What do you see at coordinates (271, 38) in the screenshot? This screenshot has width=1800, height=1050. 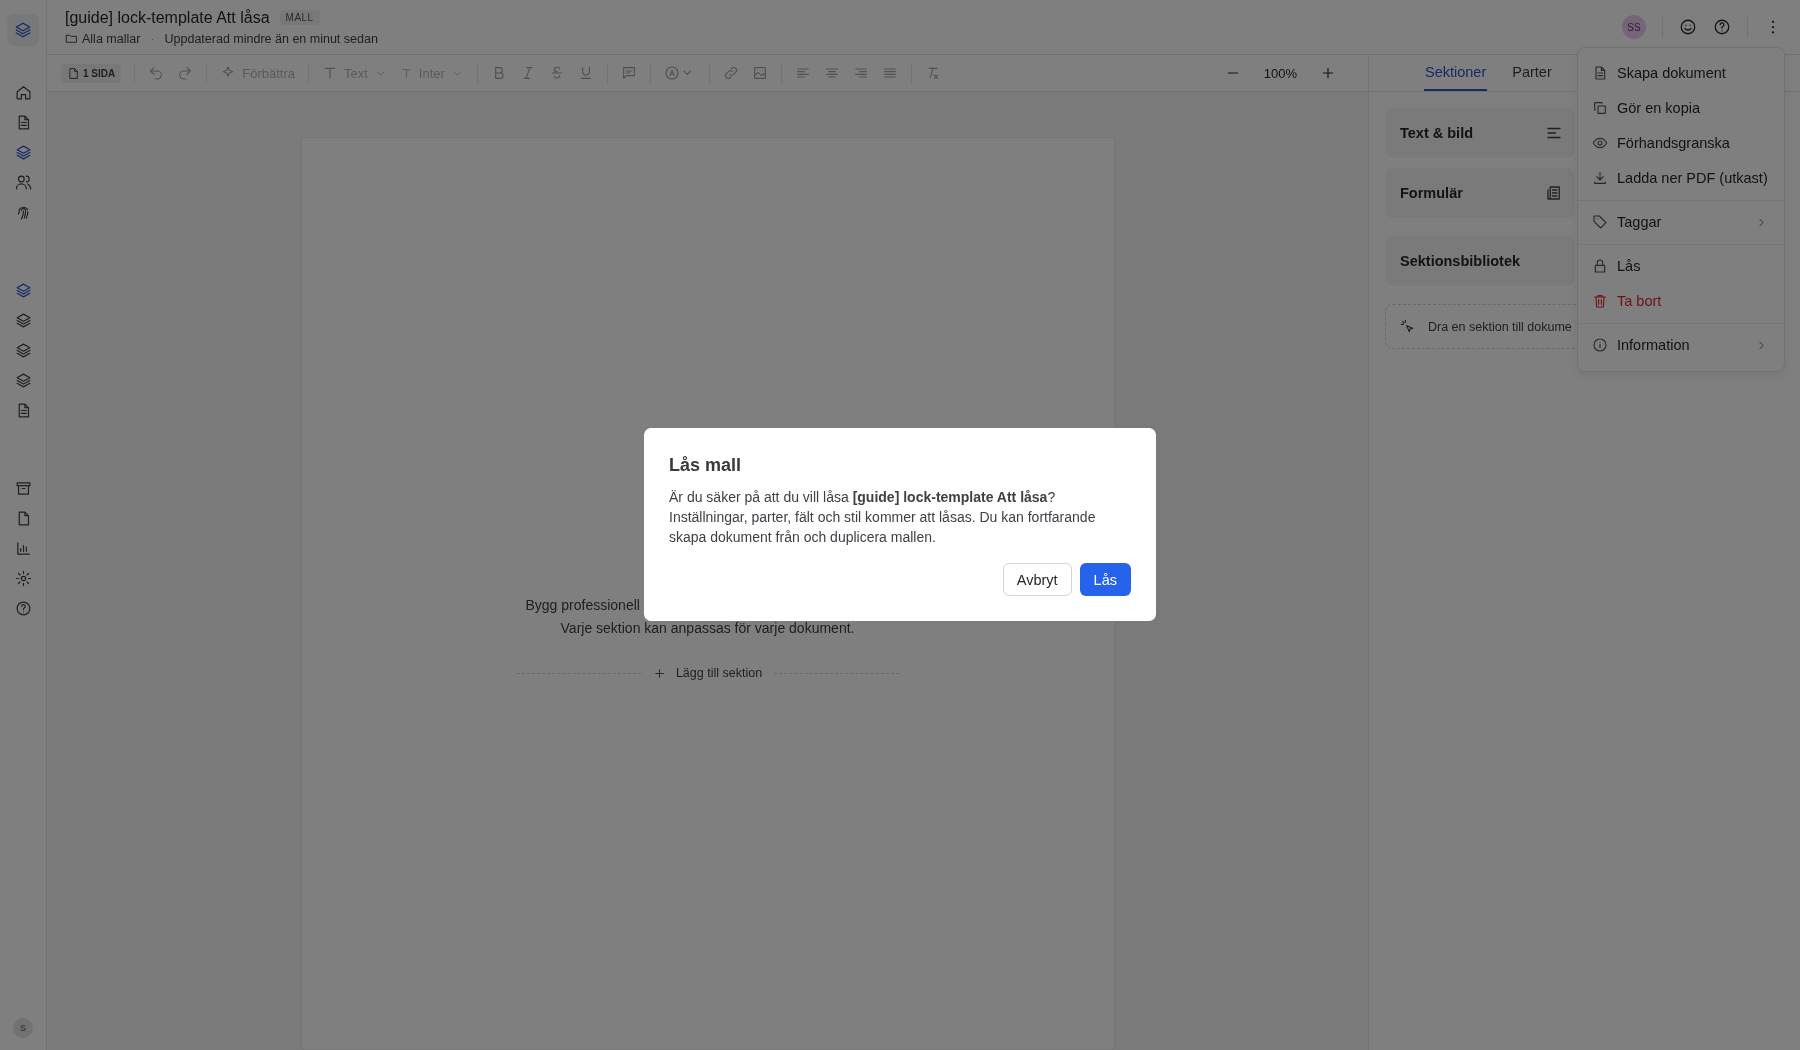 I see `updated-text: Uppdaterad mindre än en minut sedan` at bounding box center [271, 38].